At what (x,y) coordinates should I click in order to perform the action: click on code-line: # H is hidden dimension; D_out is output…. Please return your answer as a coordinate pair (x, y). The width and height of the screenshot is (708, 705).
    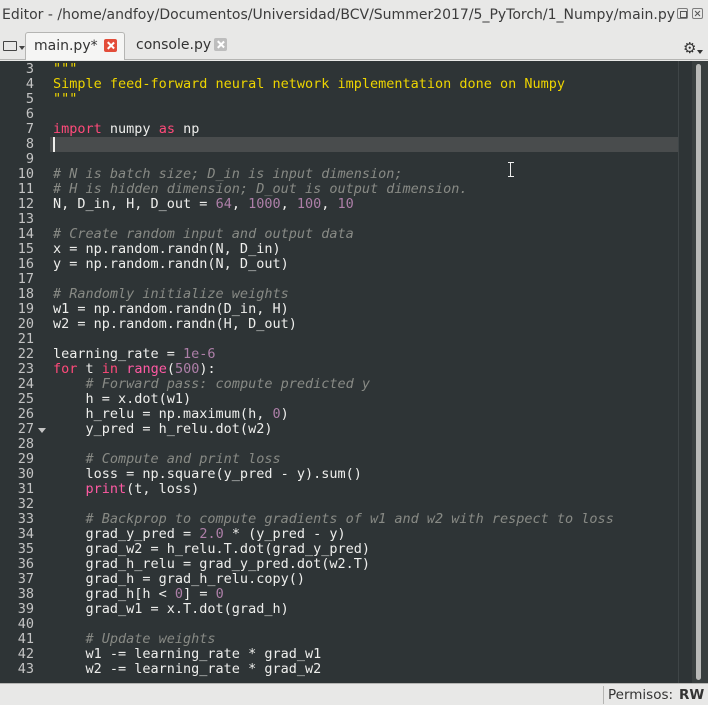
    Looking at the image, I should click on (260, 189).